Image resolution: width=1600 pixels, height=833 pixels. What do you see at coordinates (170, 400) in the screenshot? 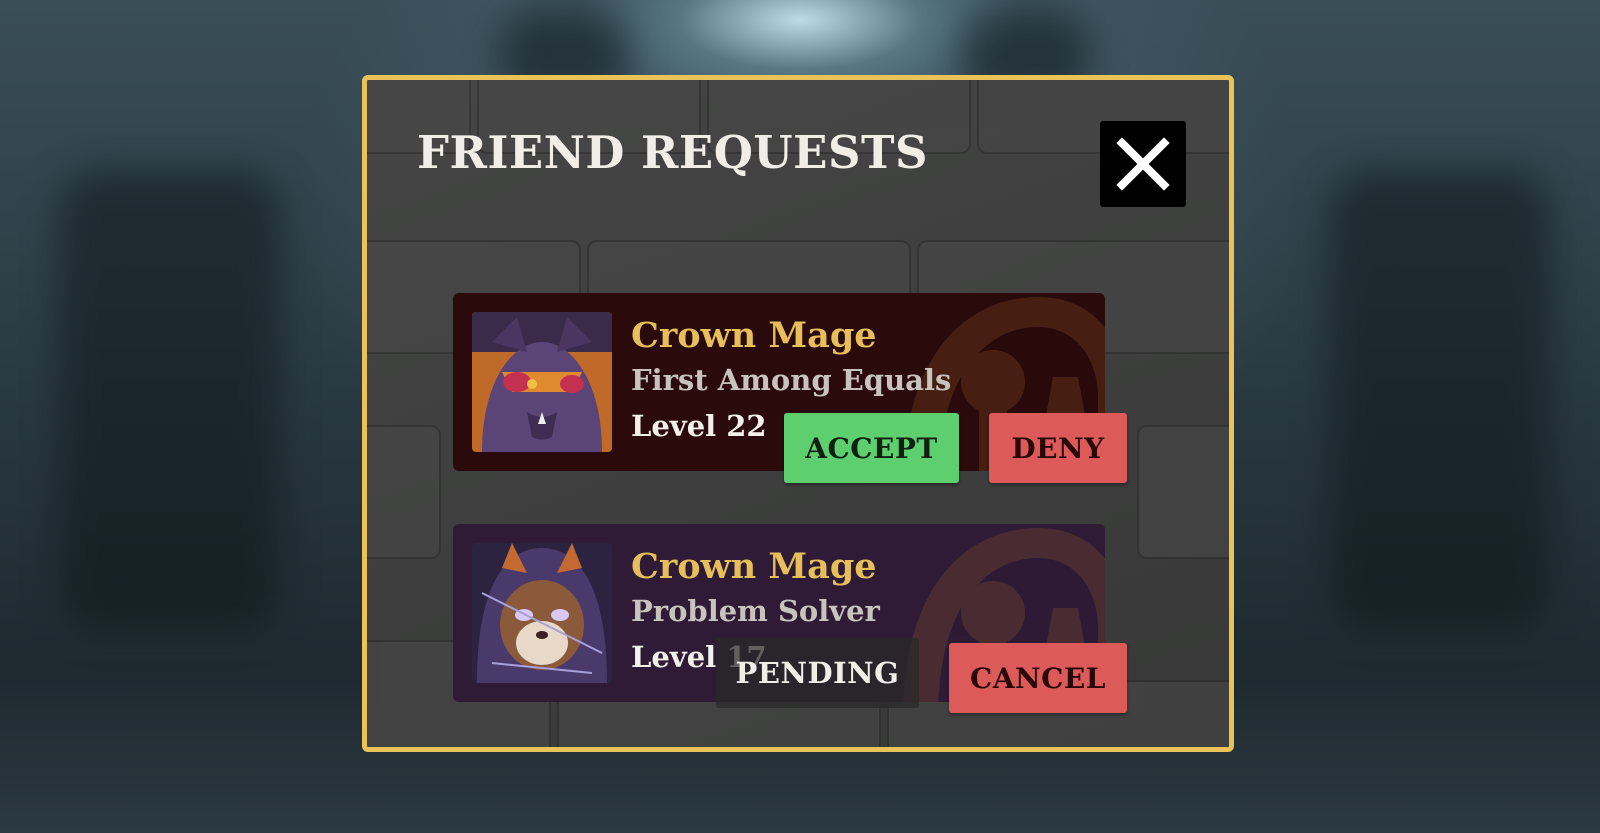
I see `background-pillar-left` at bounding box center [170, 400].